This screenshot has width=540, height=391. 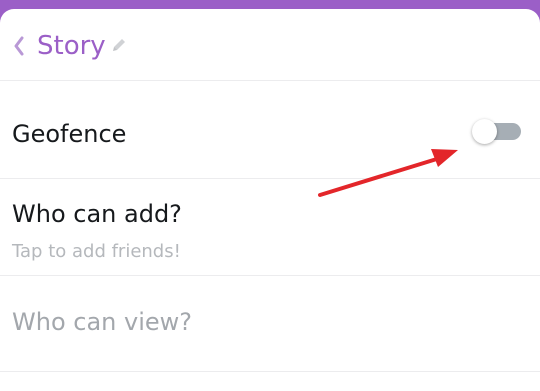 I want to click on geofence-toggle, so click(x=496, y=131).